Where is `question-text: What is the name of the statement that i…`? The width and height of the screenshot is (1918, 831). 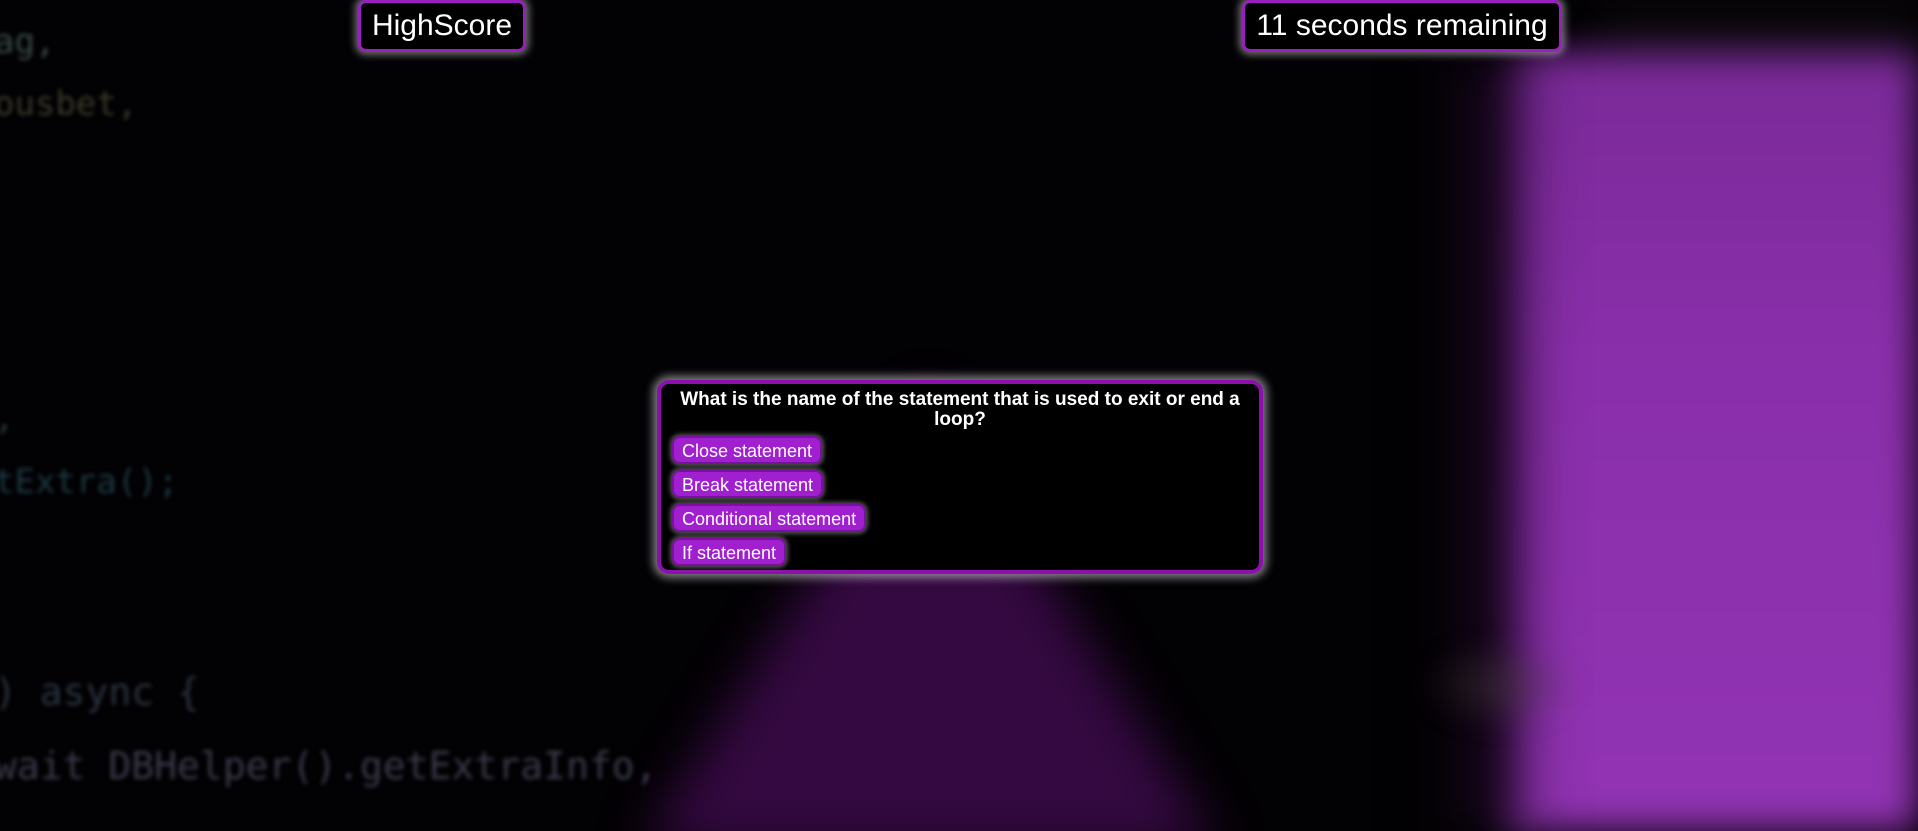 question-text: What is the name of the statement that i… is located at coordinates (960, 409).